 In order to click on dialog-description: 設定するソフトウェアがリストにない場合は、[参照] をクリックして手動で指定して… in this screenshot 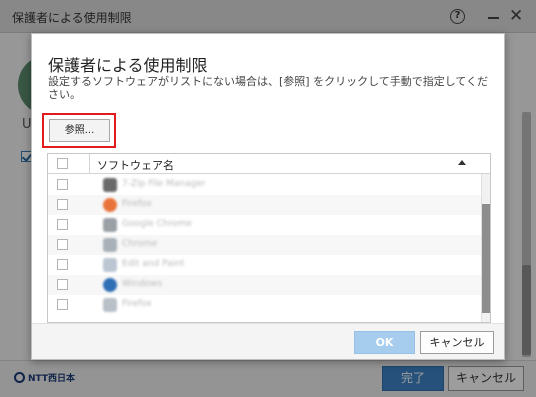, I will do `click(268, 88)`.